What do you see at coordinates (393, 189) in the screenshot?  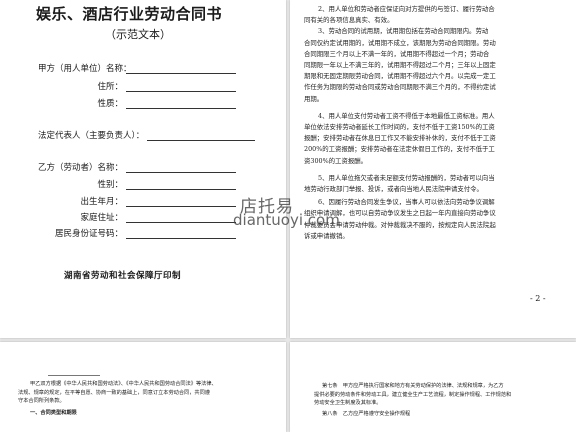 I see `text-line: 地劳动行政部门举报、投诉，或者向当地人民法院申请支付令。` at bounding box center [393, 189].